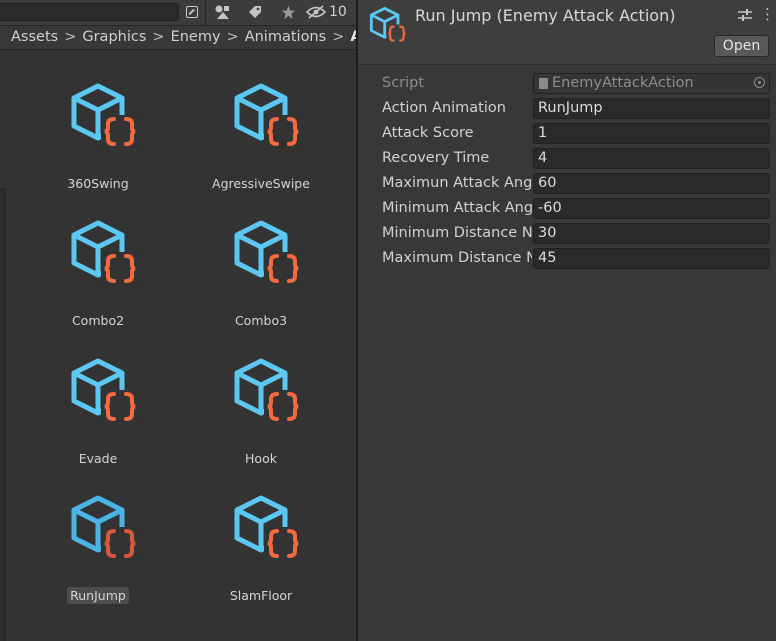  I want to click on field-label: Maximun Attack Ang, so click(457, 183).